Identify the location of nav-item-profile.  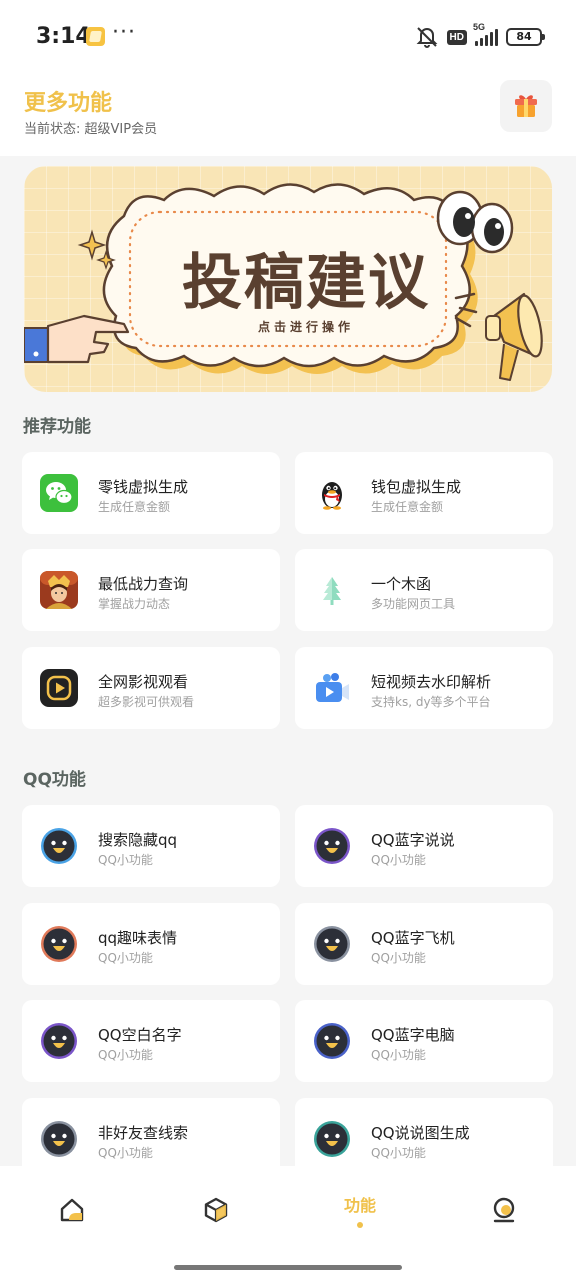
(504, 1222).